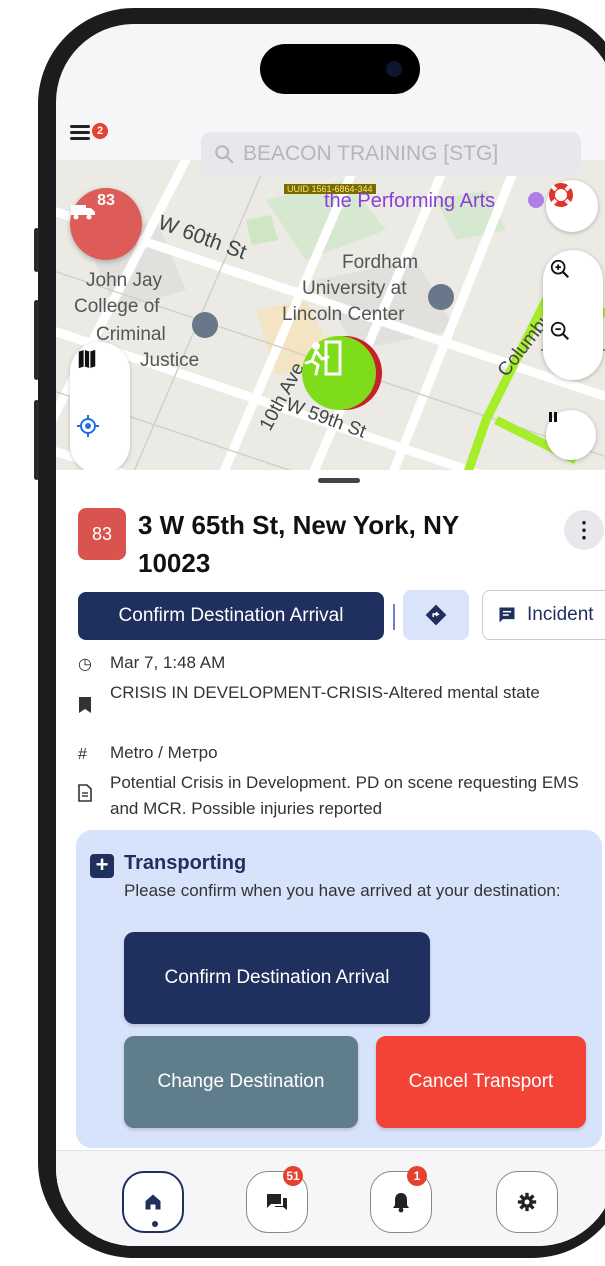  What do you see at coordinates (36, 340) in the screenshot?
I see `volume-up-button` at bounding box center [36, 340].